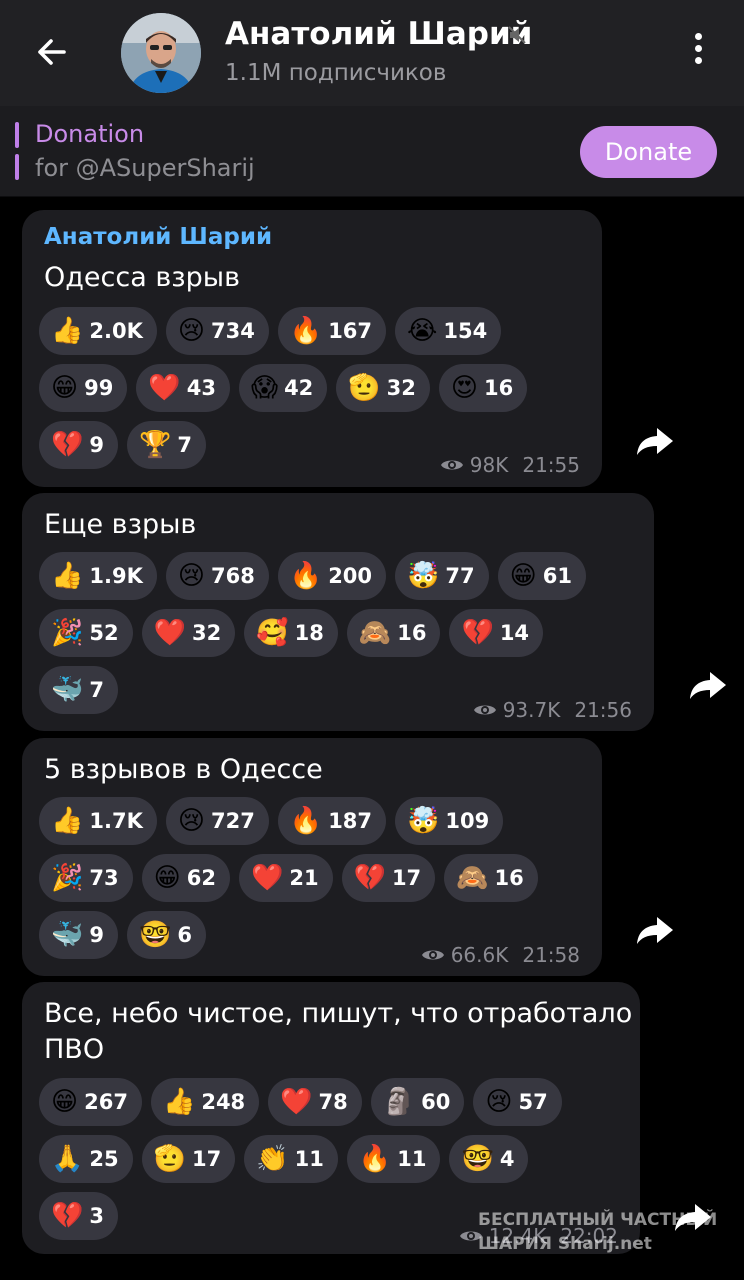 Image resolution: width=744 pixels, height=1280 pixels. Describe the element at coordinates (98, 576) in the screenshot. I see `reaction-chip: 👍 1.9K` at that location.